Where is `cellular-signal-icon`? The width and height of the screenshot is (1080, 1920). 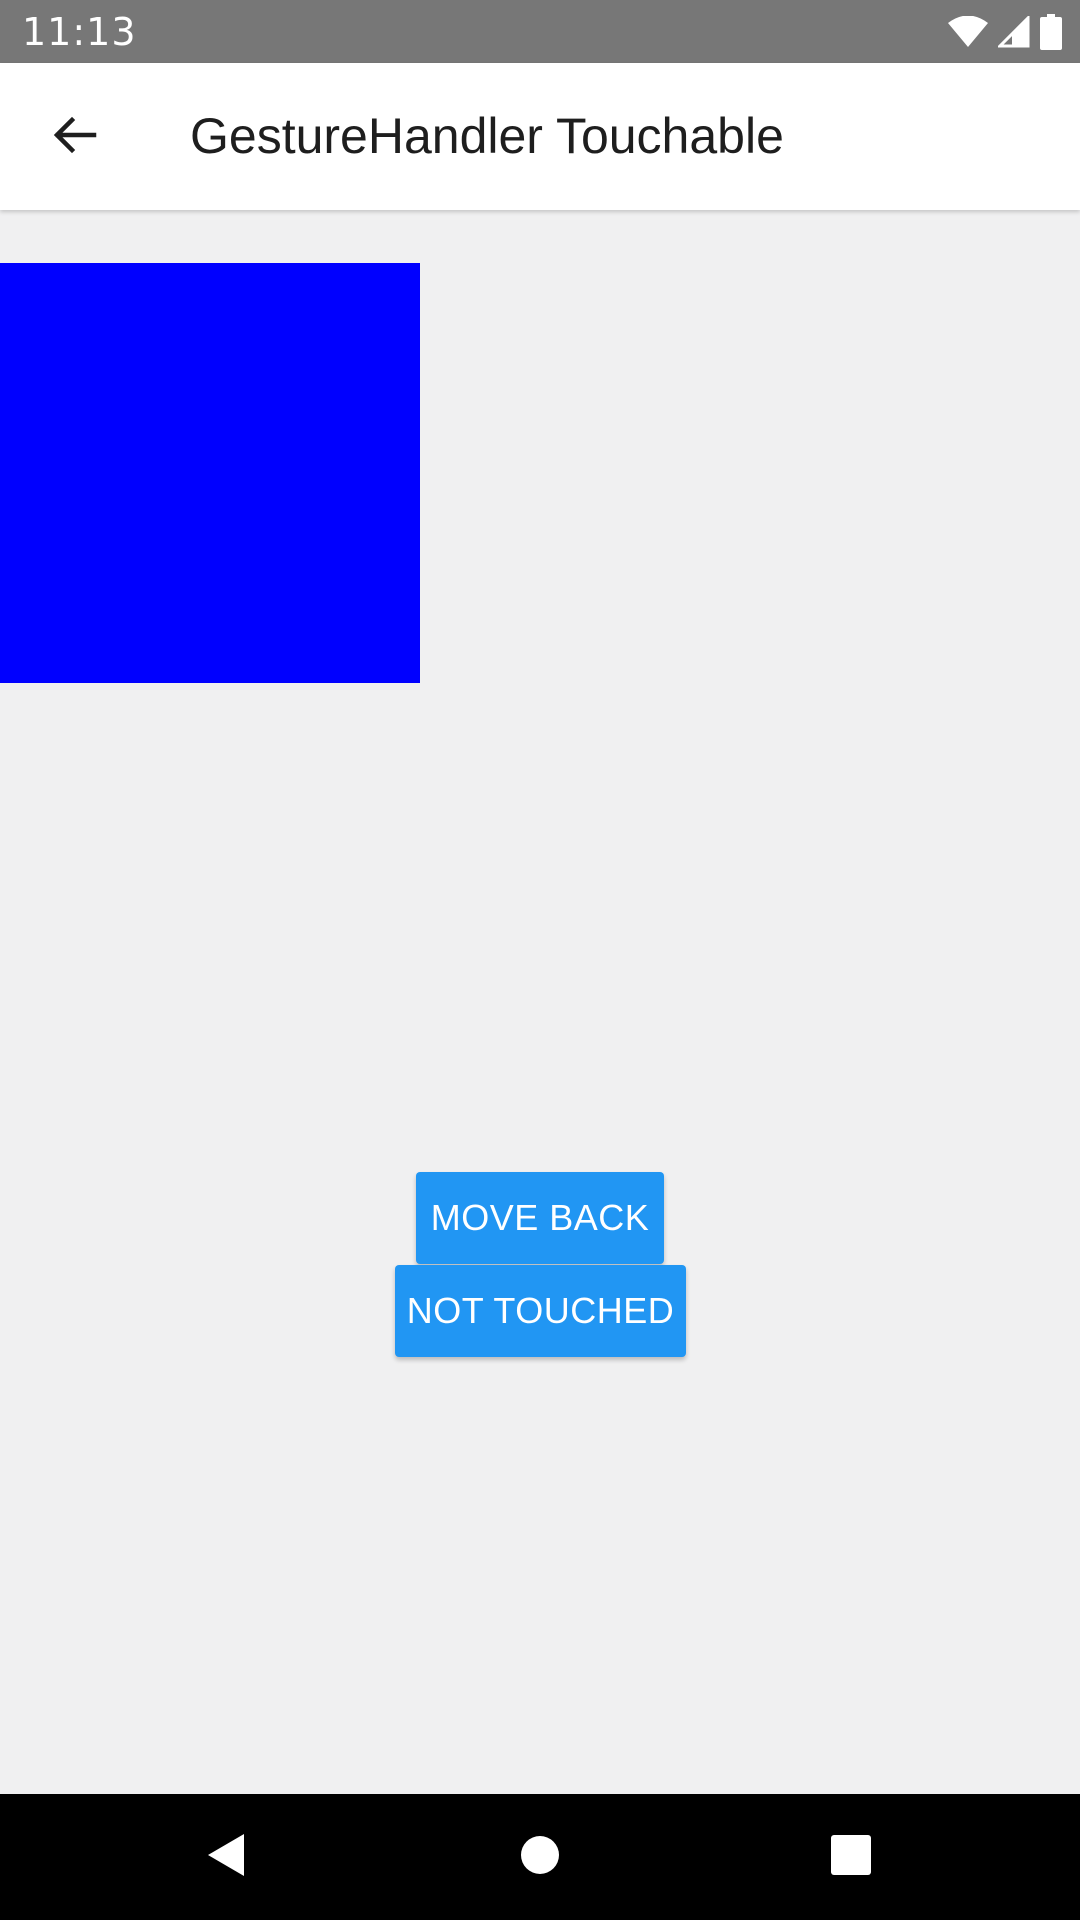 cellular-signal-icon is located at coordinates (1014, 32).